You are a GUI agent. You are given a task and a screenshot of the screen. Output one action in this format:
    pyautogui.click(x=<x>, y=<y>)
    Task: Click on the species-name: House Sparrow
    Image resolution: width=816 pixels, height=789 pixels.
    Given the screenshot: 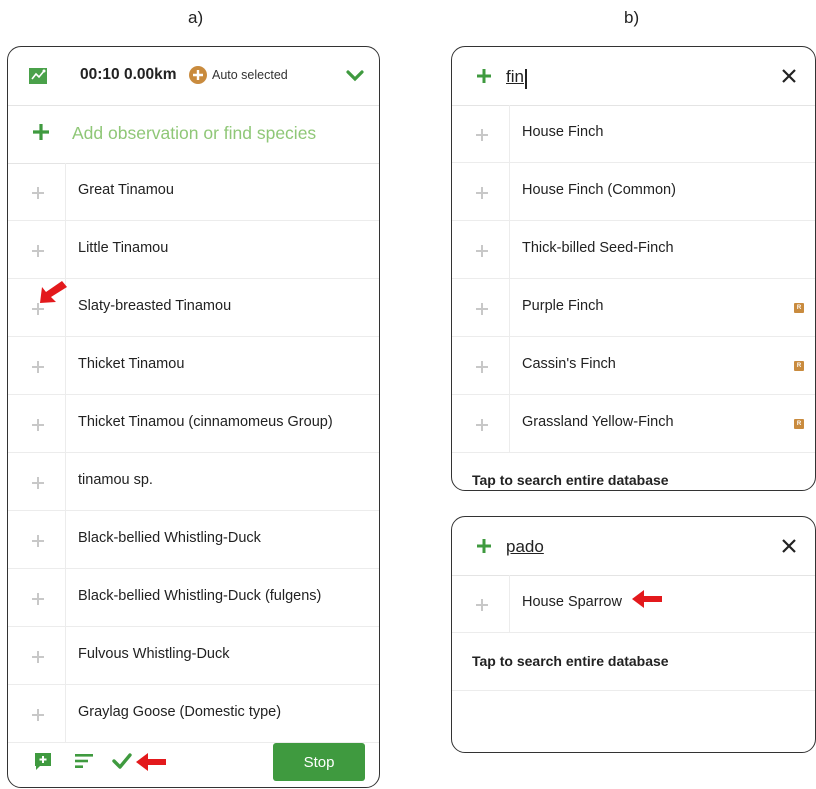 What is the action you would take?
    pyautogui.click(x=572, y=602)
    